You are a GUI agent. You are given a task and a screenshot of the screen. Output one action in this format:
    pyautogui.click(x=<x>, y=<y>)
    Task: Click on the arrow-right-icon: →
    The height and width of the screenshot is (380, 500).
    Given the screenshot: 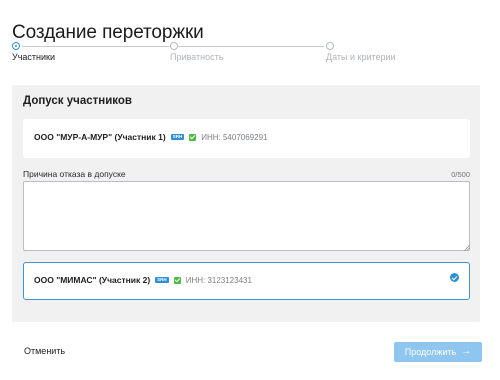 What is the action you would take?
    pyautogui.click(x=466, y=351)
    